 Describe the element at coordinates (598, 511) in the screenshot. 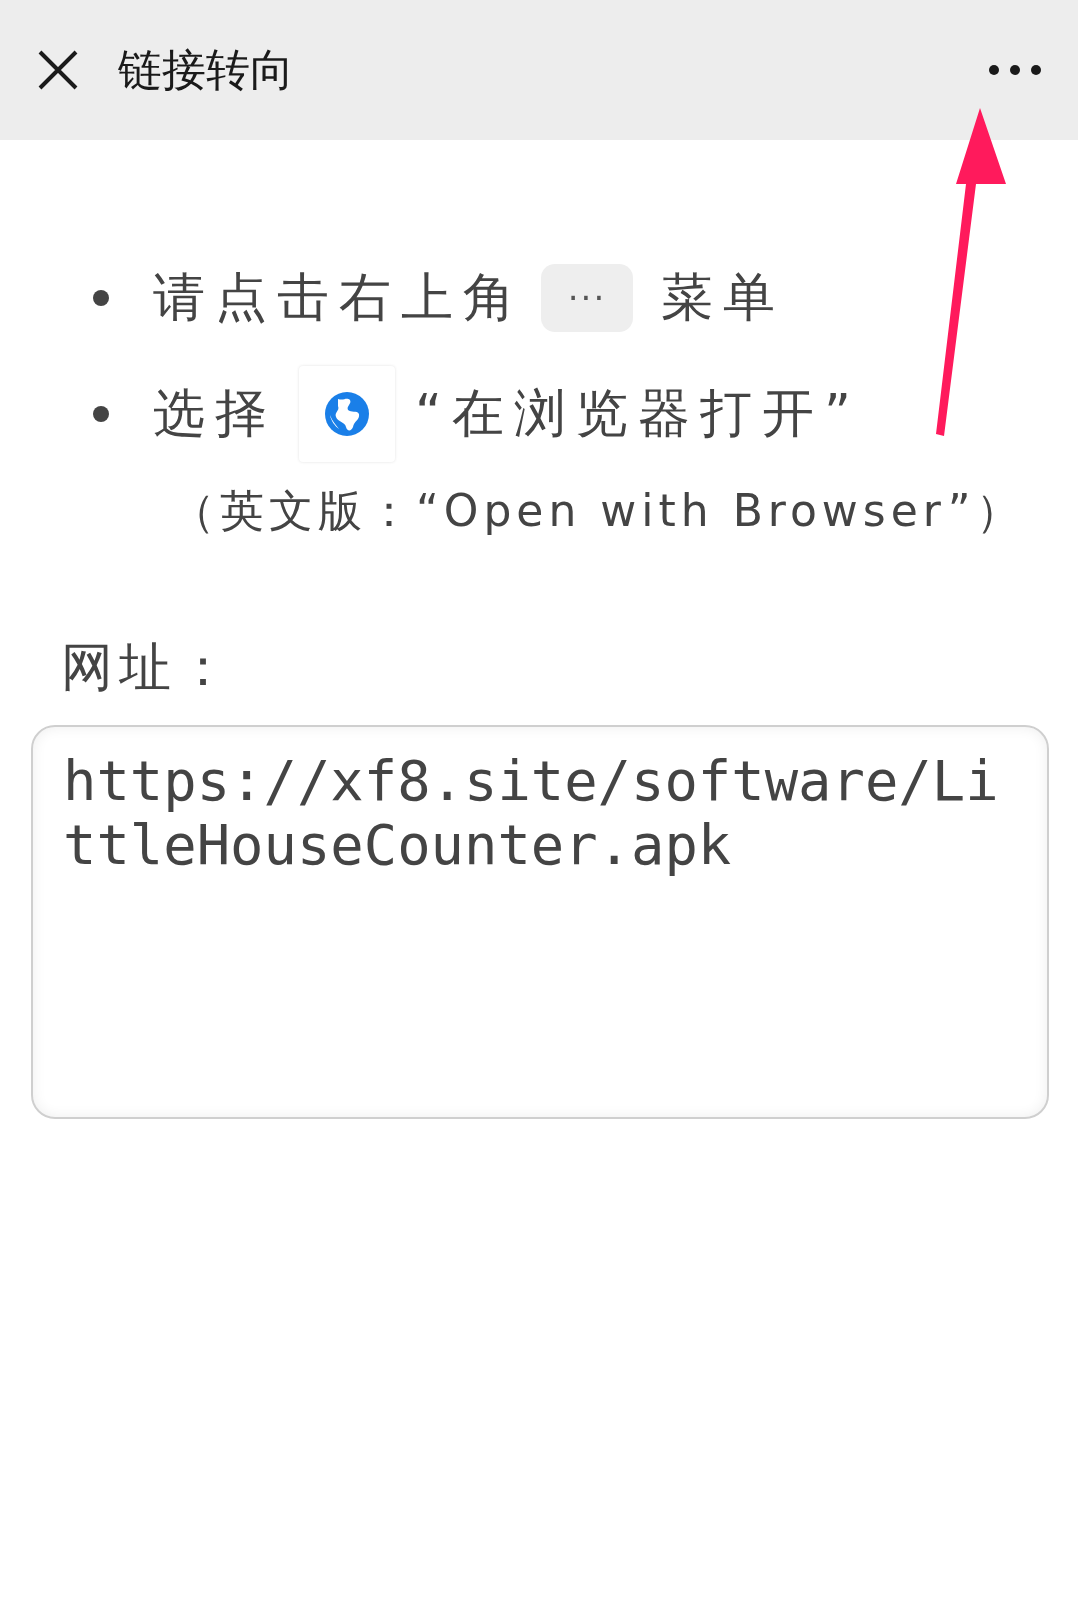

I see `note-text: （英文版：“Open with Browser”）` at that location.